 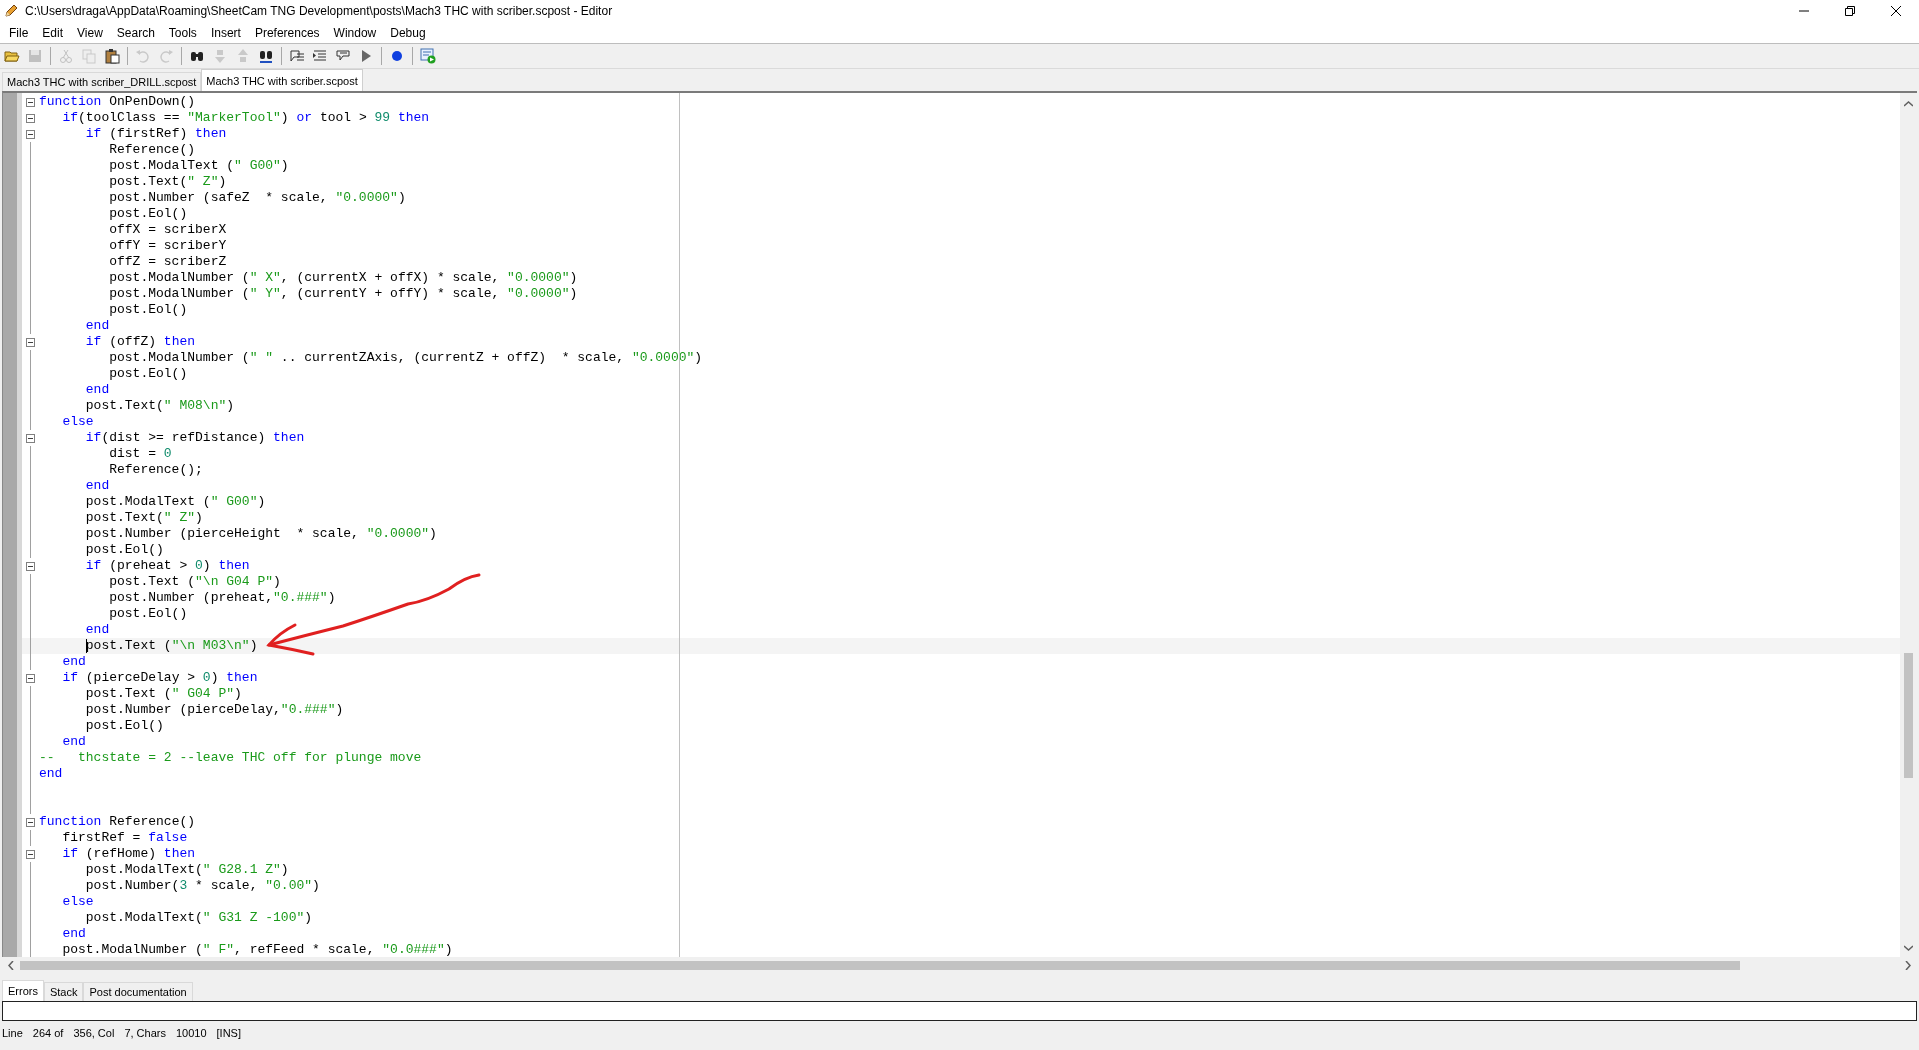 What do you see at coordinates (140, 342) in the screenshot?
I see `code-line: if (offZ) then` at bounding box center [140, 342].